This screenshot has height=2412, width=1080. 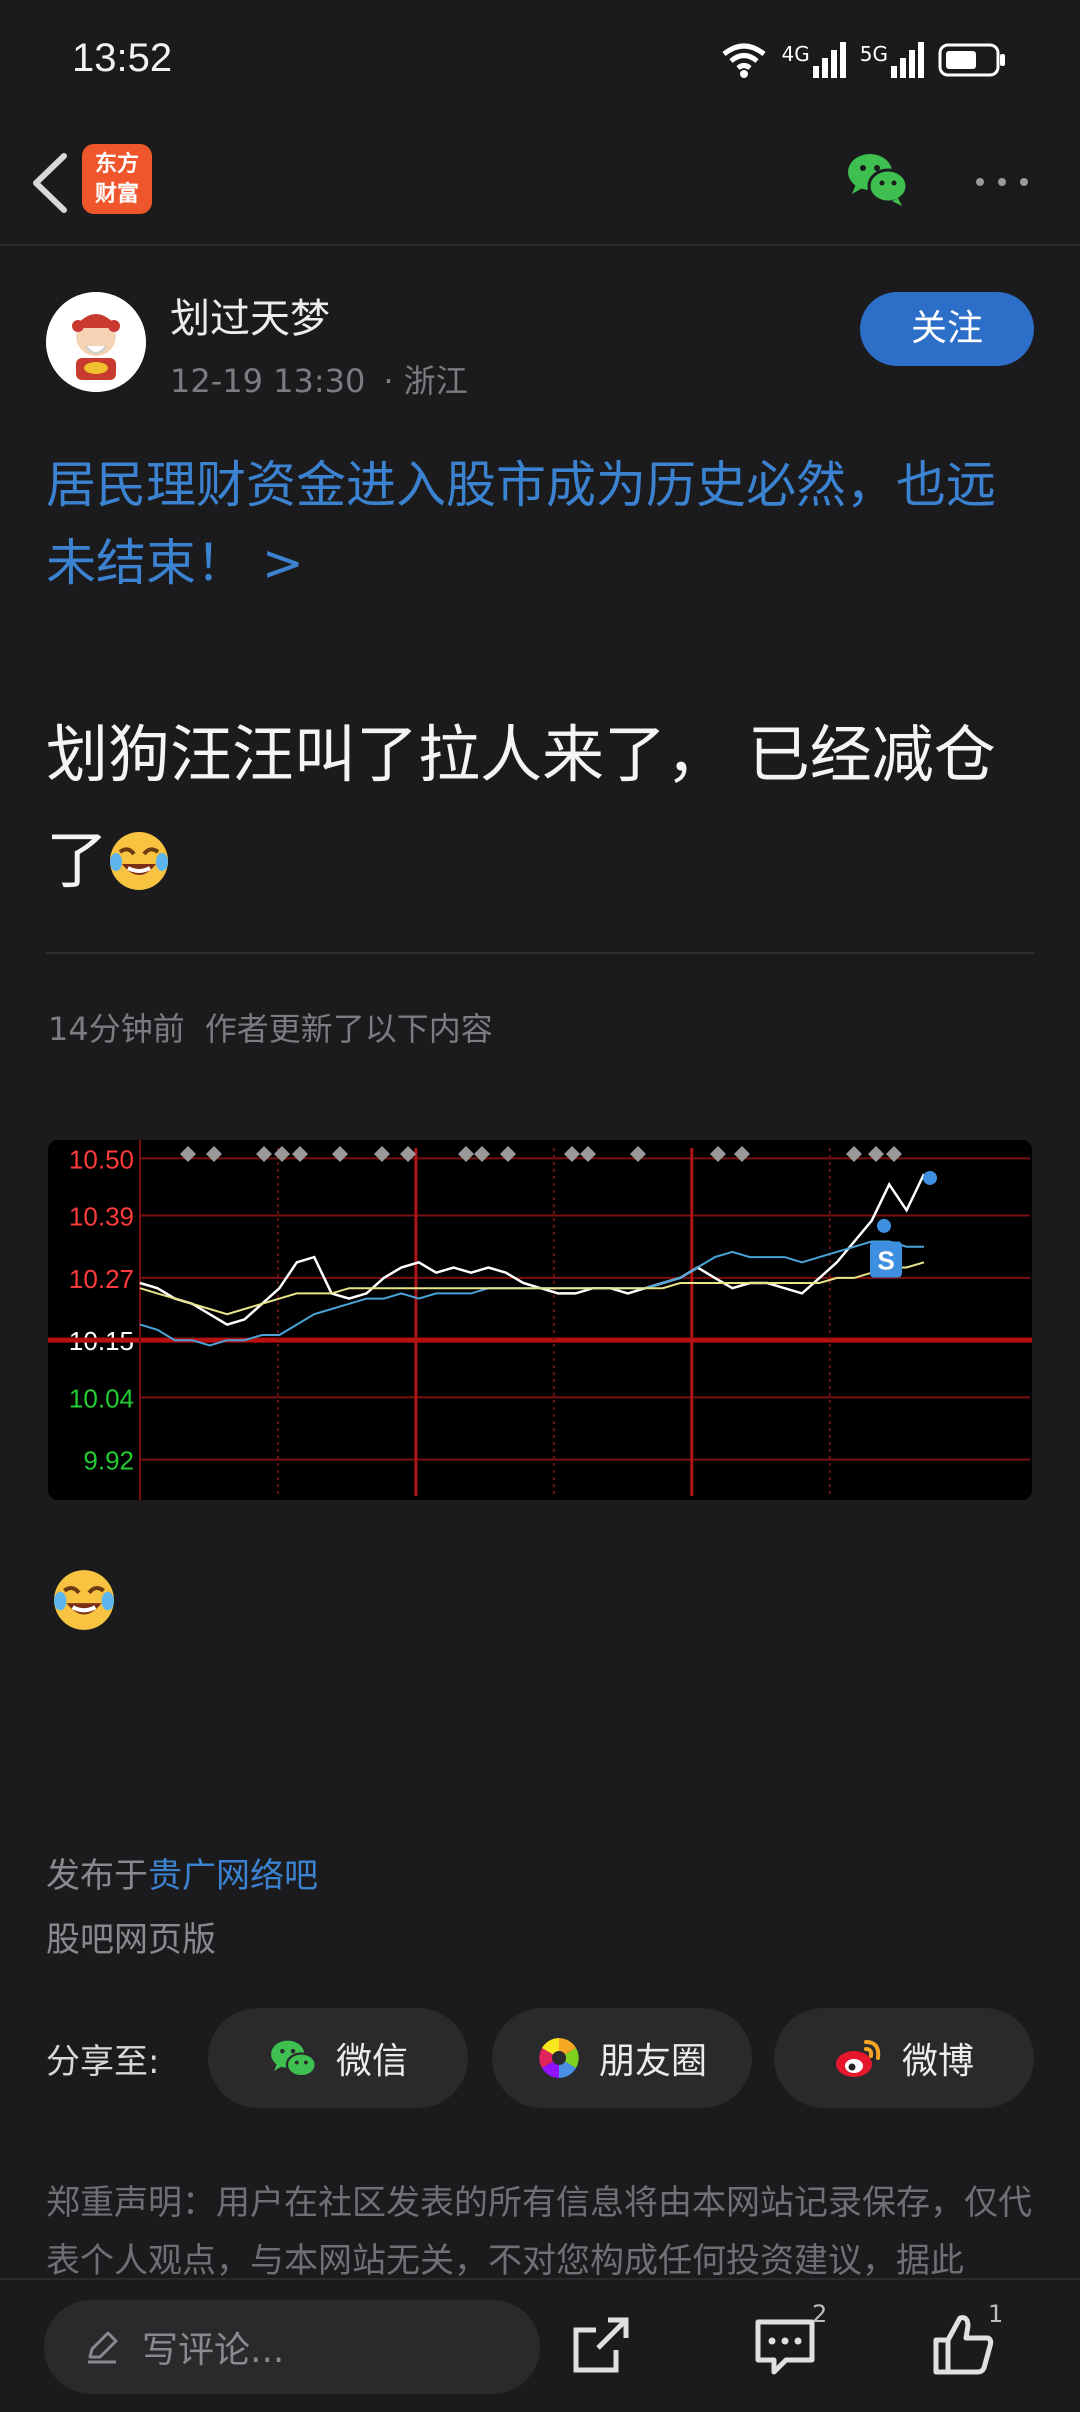 What do you see at coordinates (101, 1279) in the screenshot?
I see `chart-y-tick-label: 10.27` at bounding box center [101, 1279].